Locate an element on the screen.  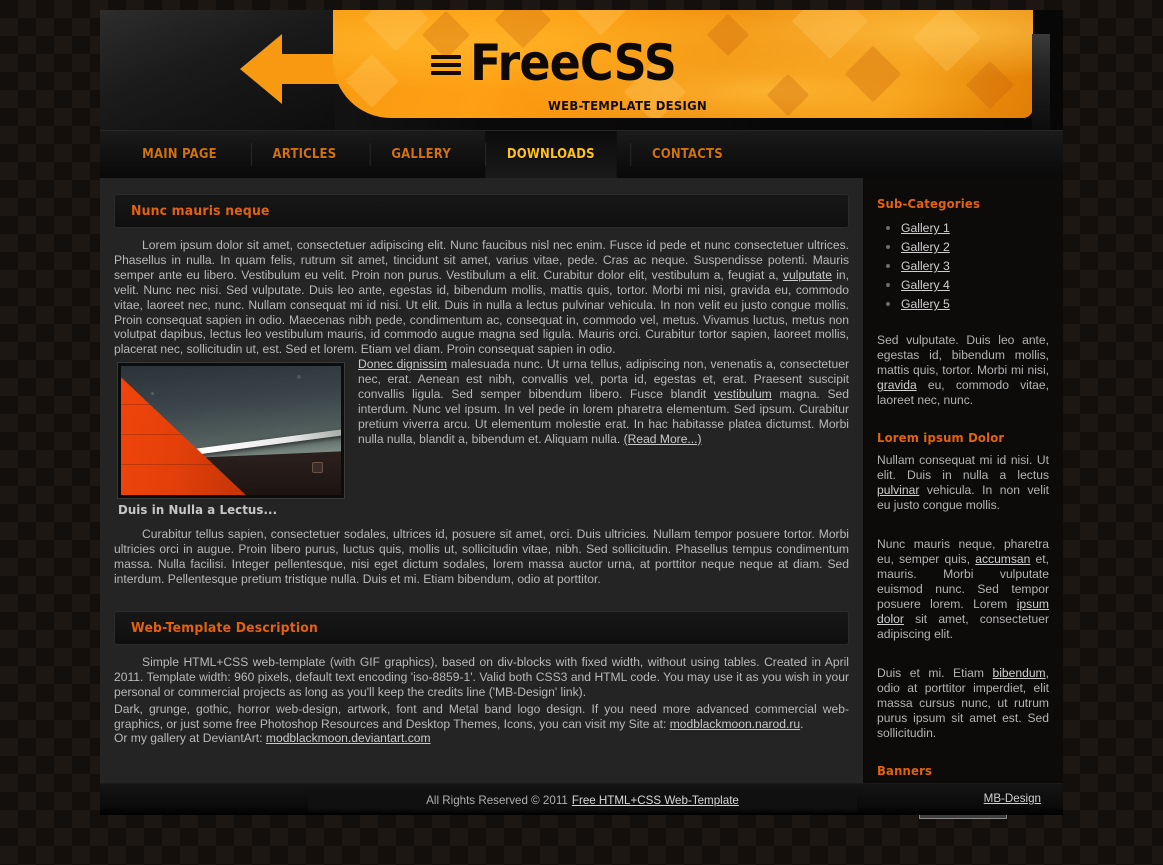
list-item: Gallery 5 is located at coordinates (975, 304).